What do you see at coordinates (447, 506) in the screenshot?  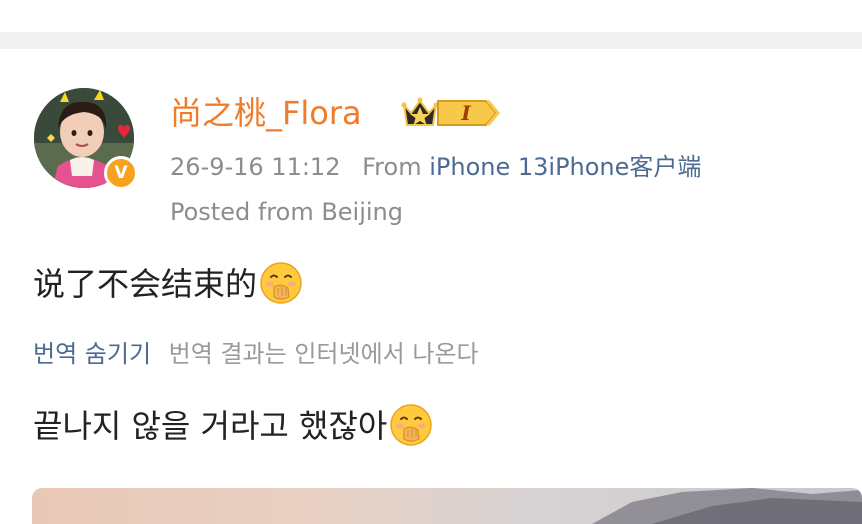 I see `post-image` at bounding box center [447, 506].